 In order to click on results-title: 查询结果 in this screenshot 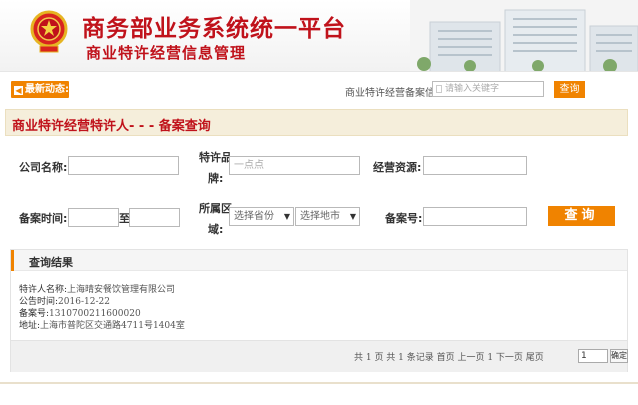, I will do `click(51, 262)`.